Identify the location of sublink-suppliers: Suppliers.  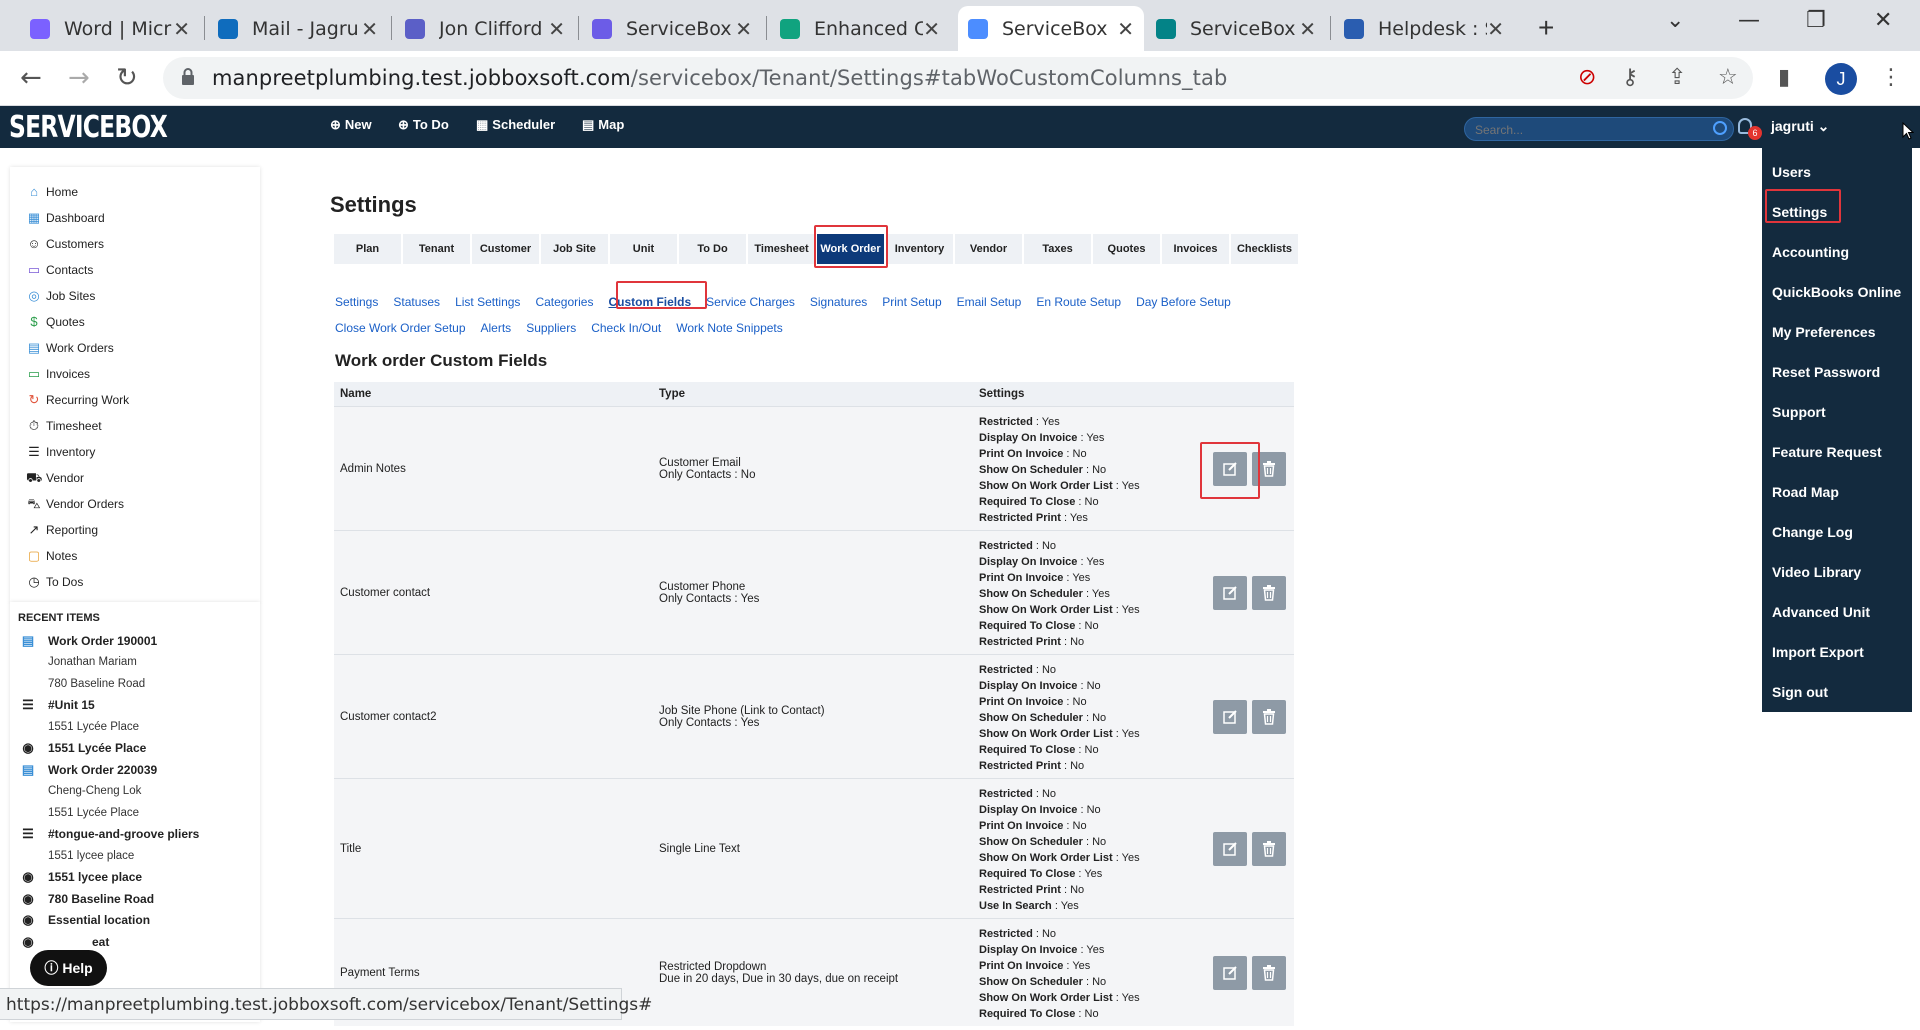
(551, 328).